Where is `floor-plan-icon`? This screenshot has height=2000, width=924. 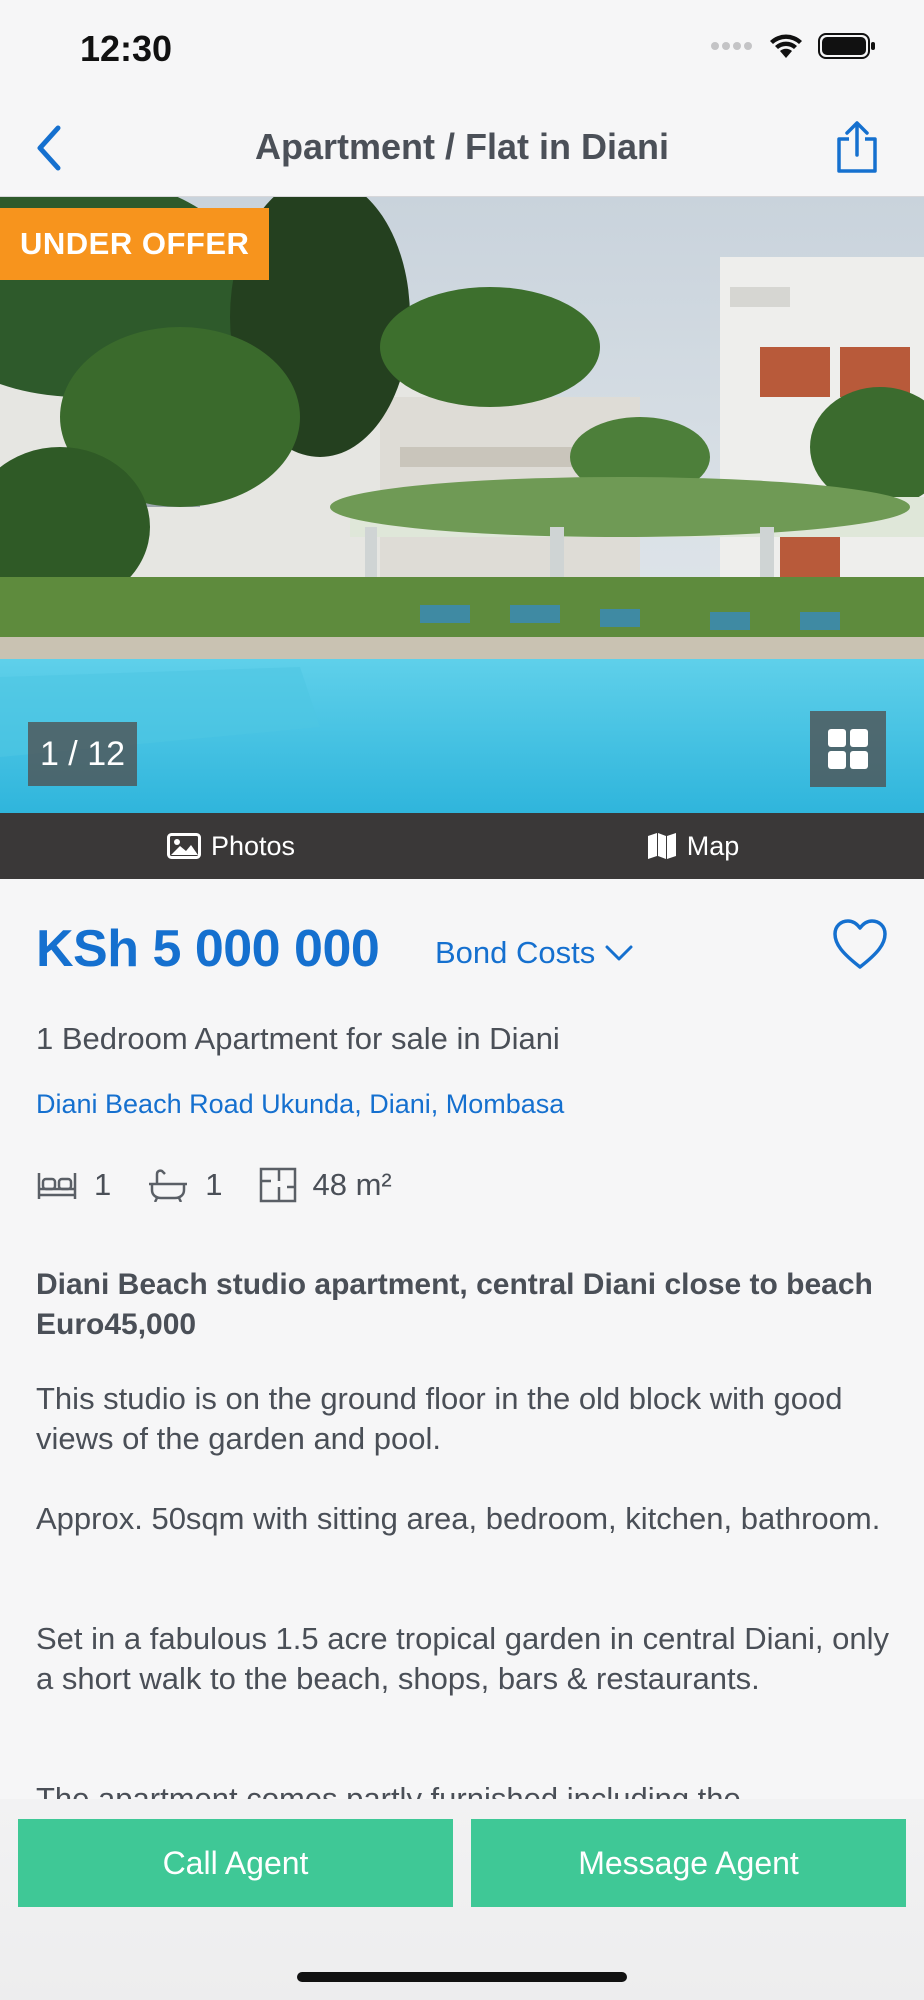 floor-plan-icon is located at coordinates (277, 1185).